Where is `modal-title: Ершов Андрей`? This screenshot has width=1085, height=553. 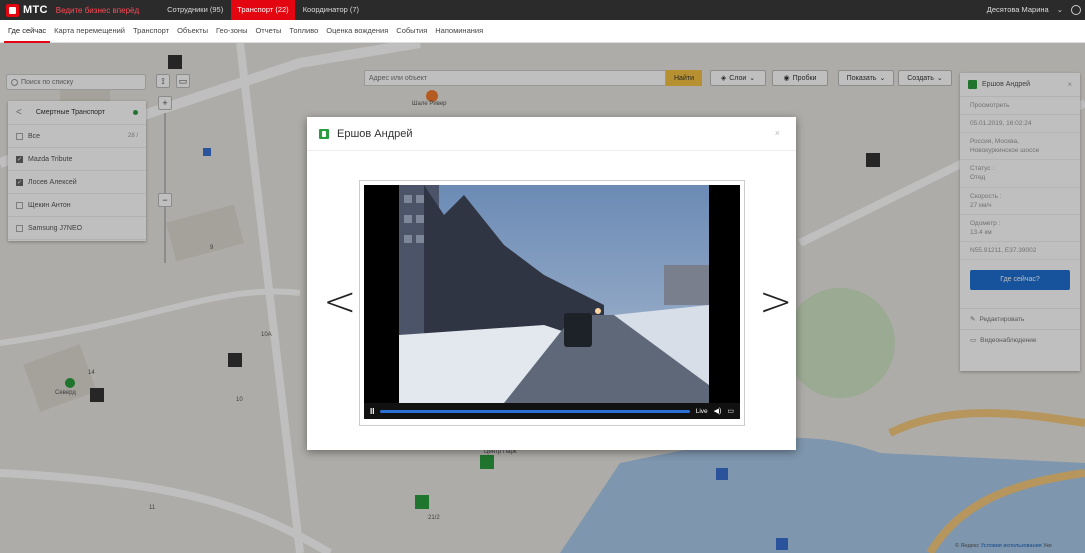 modal-title: Ершов Андрей is located at coordinates (375, 133).